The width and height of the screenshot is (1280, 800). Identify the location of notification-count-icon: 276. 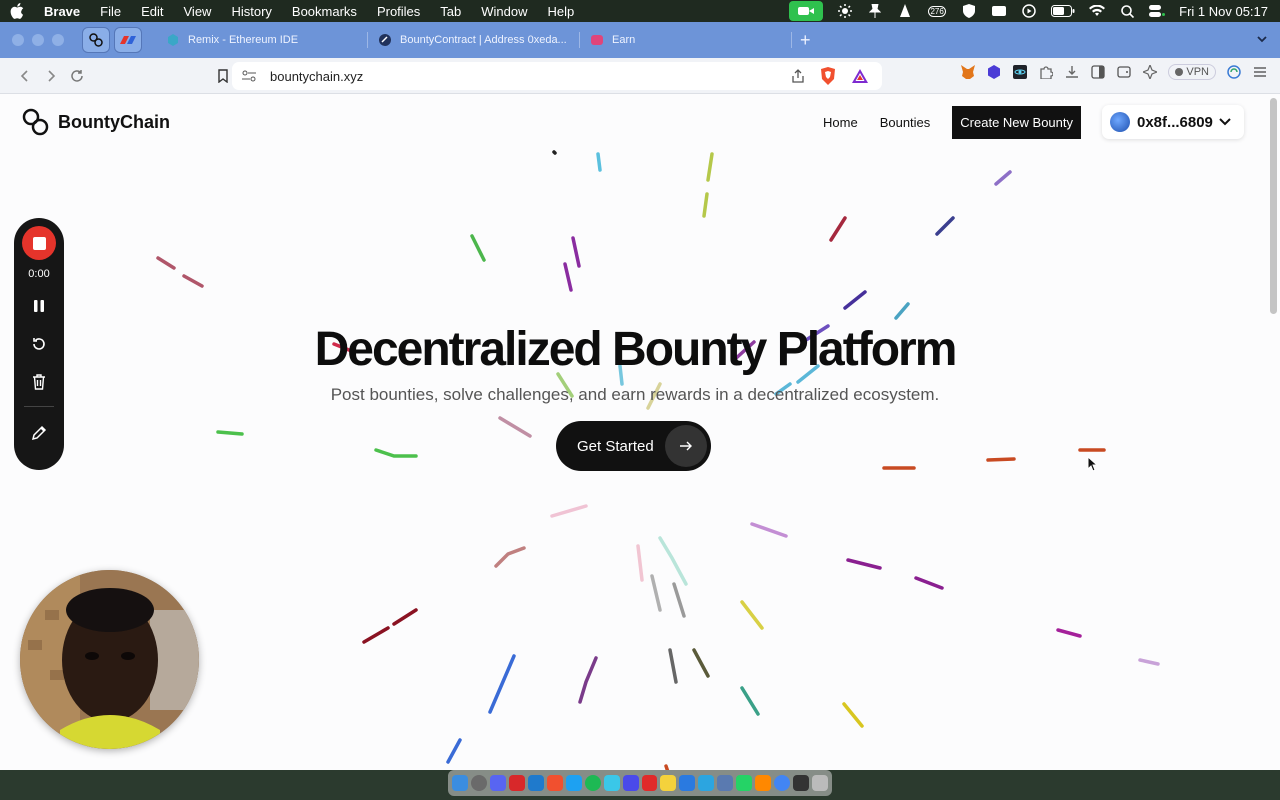
(937, 11).